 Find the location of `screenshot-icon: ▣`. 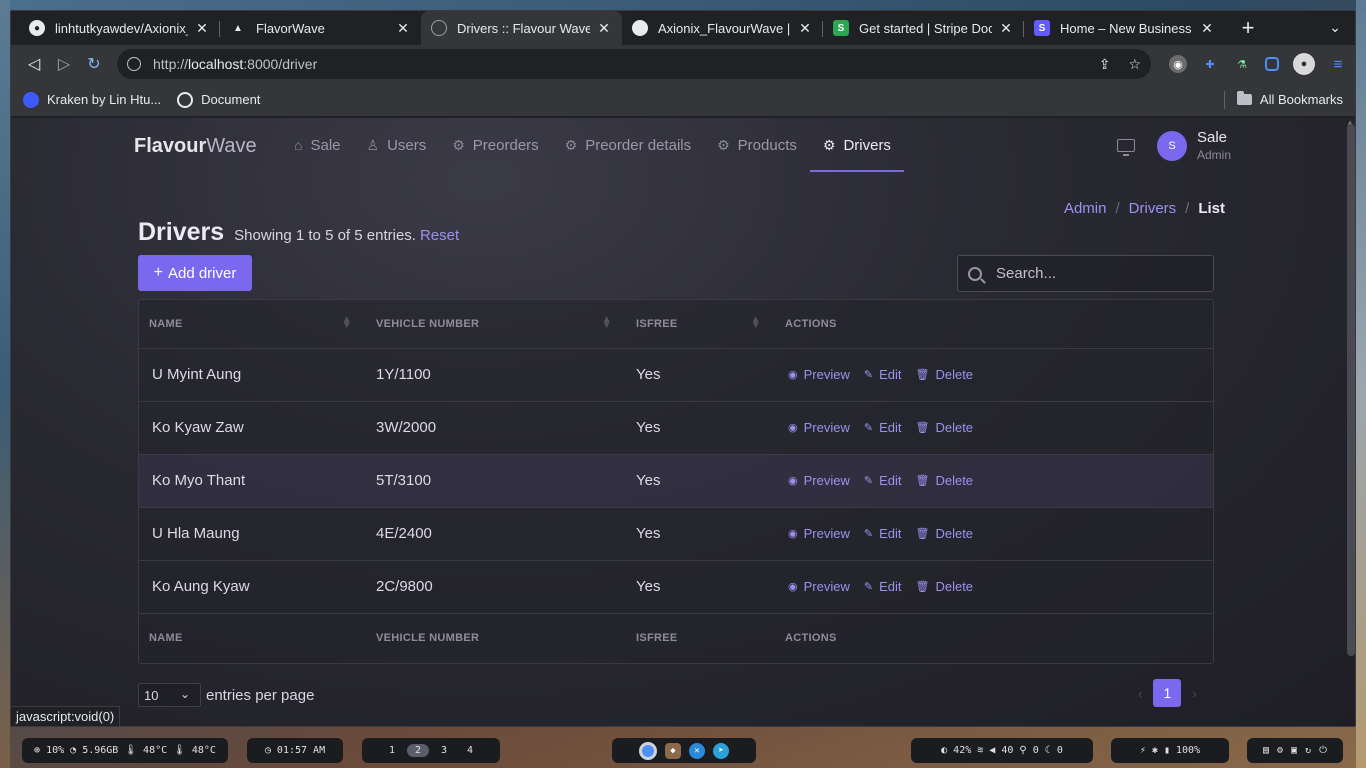

screenshot-icon: ▣ is located at coordinates (1294, 750).